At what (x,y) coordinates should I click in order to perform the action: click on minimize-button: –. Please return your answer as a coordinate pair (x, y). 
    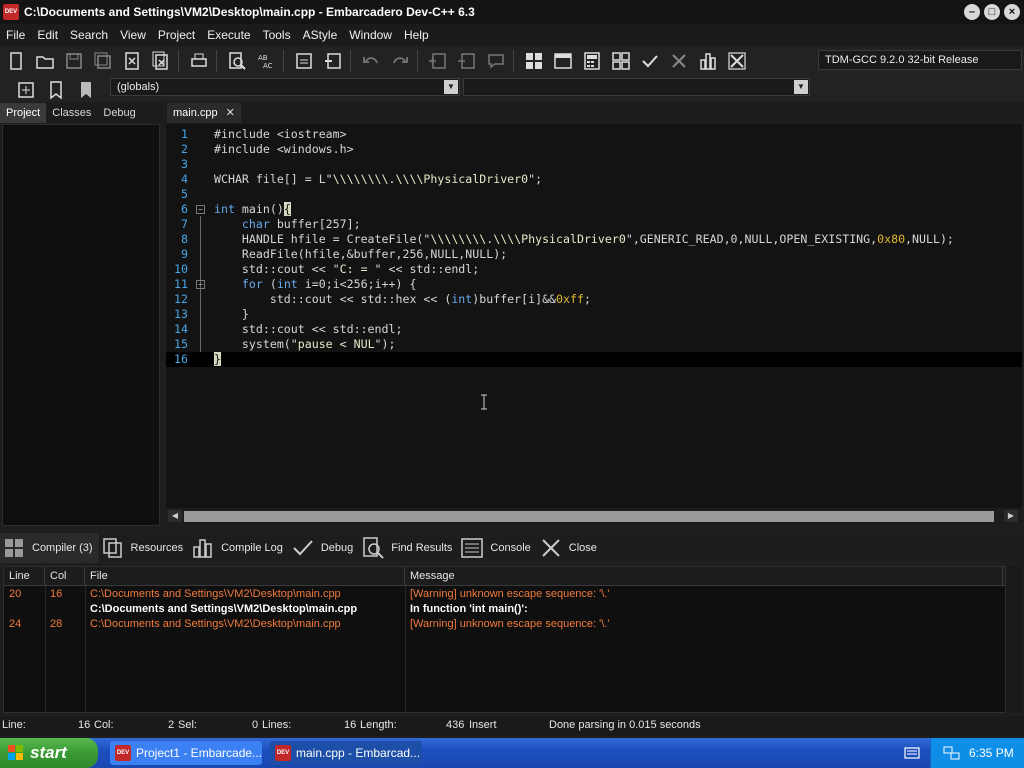
    Looking at the image, I should click on (972, 12).